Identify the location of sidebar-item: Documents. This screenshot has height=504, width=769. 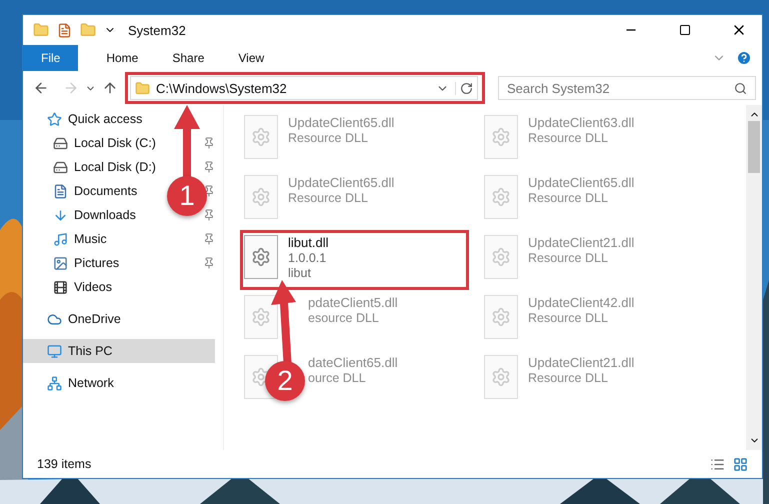
(82, 191).